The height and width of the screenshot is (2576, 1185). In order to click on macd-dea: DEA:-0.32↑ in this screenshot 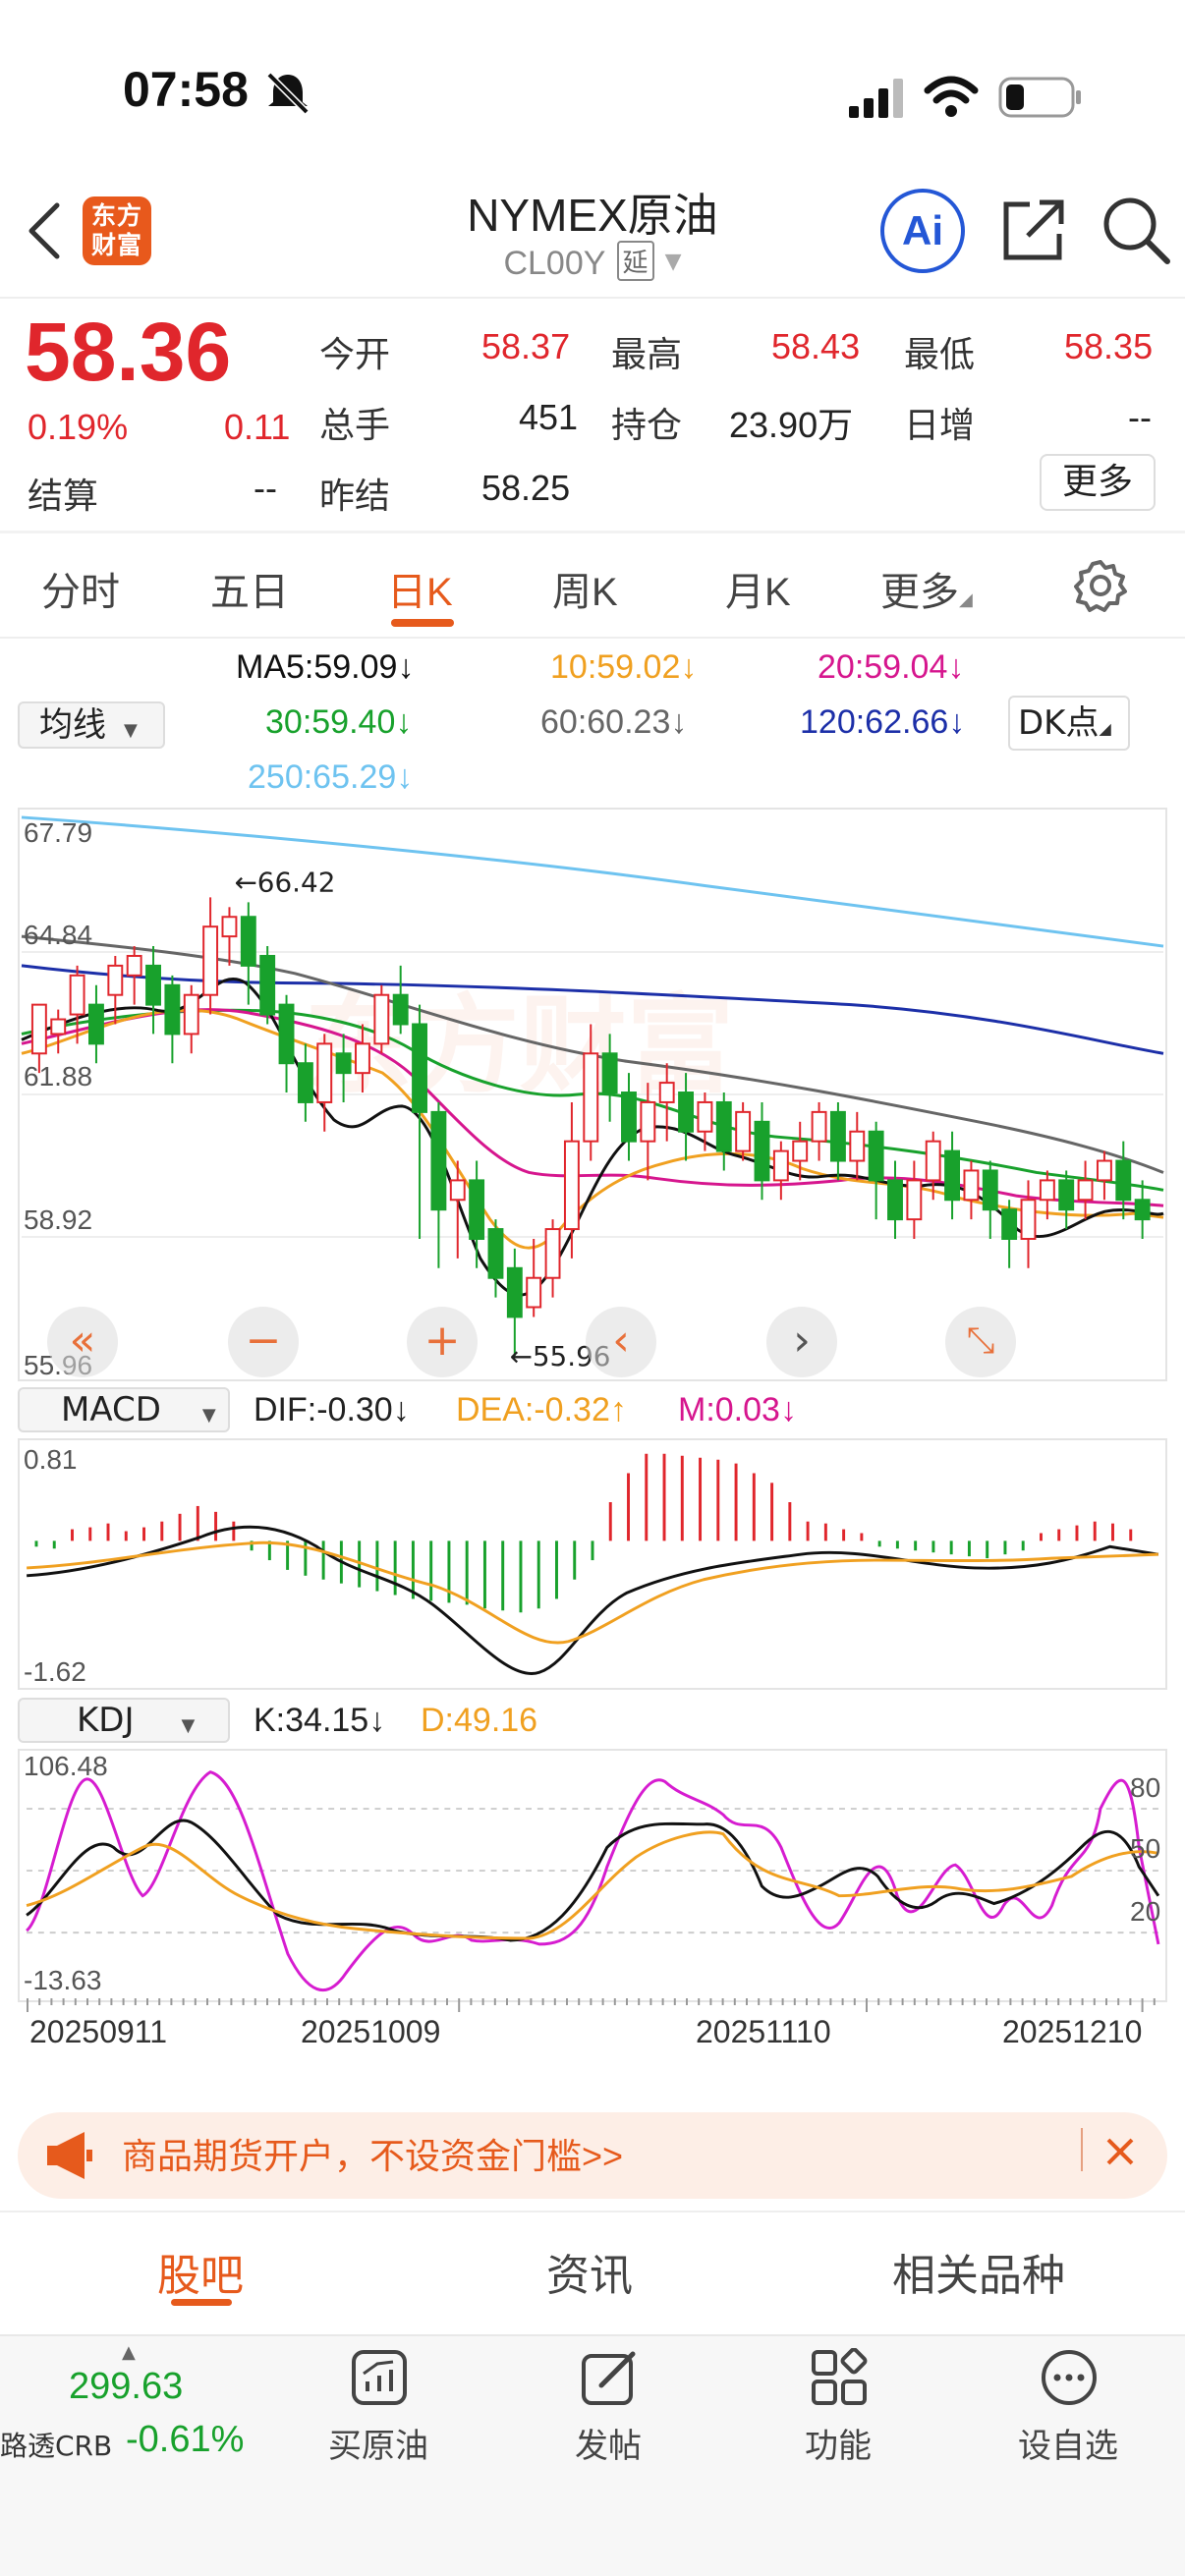, I will do `click(542, 1409)`.